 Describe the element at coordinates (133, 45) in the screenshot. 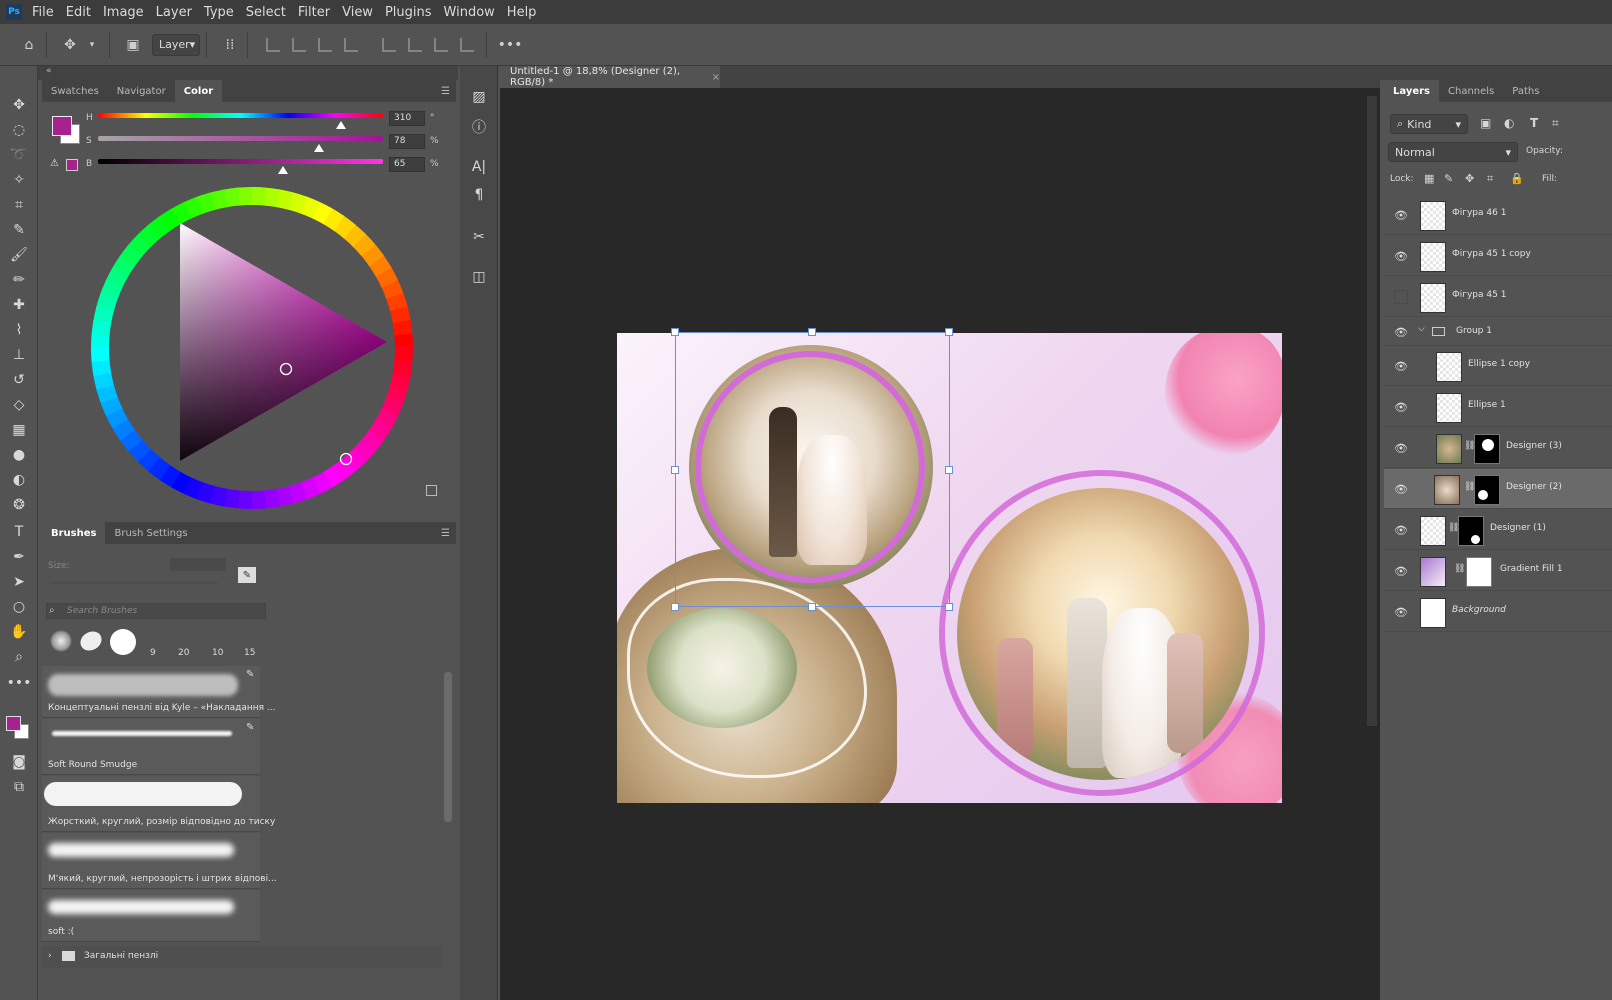

I see `auto-select-icon: ▣` at that location.